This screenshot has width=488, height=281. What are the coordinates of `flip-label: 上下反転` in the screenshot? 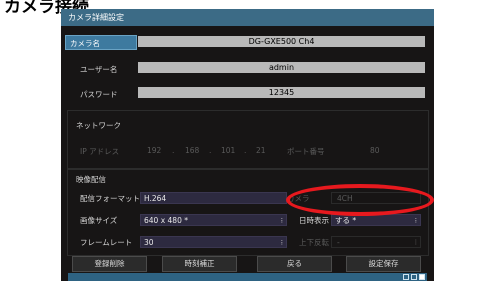 It's located at (314, 242).